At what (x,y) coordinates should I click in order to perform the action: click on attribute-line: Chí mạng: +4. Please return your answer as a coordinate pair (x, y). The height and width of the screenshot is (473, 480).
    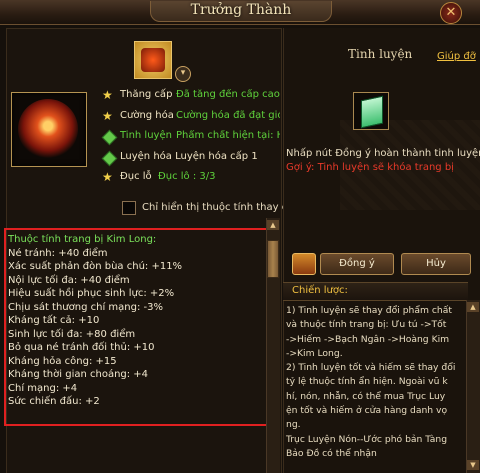
    Looking at the image, I should click on (43, 388).